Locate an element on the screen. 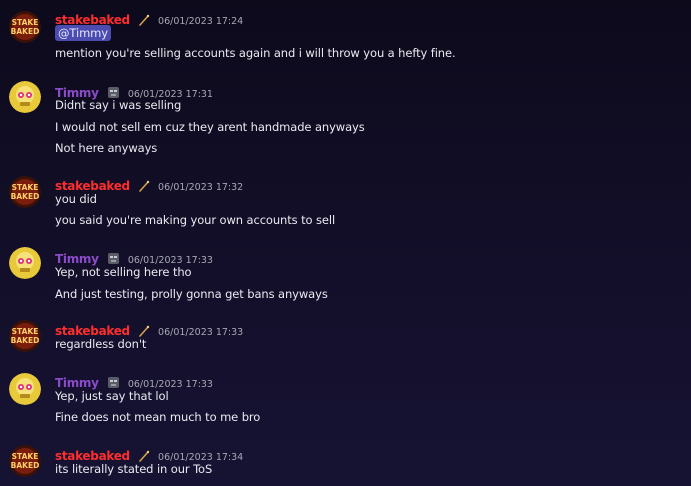  message-text: regardless don't is located at coordinates (101, 344).